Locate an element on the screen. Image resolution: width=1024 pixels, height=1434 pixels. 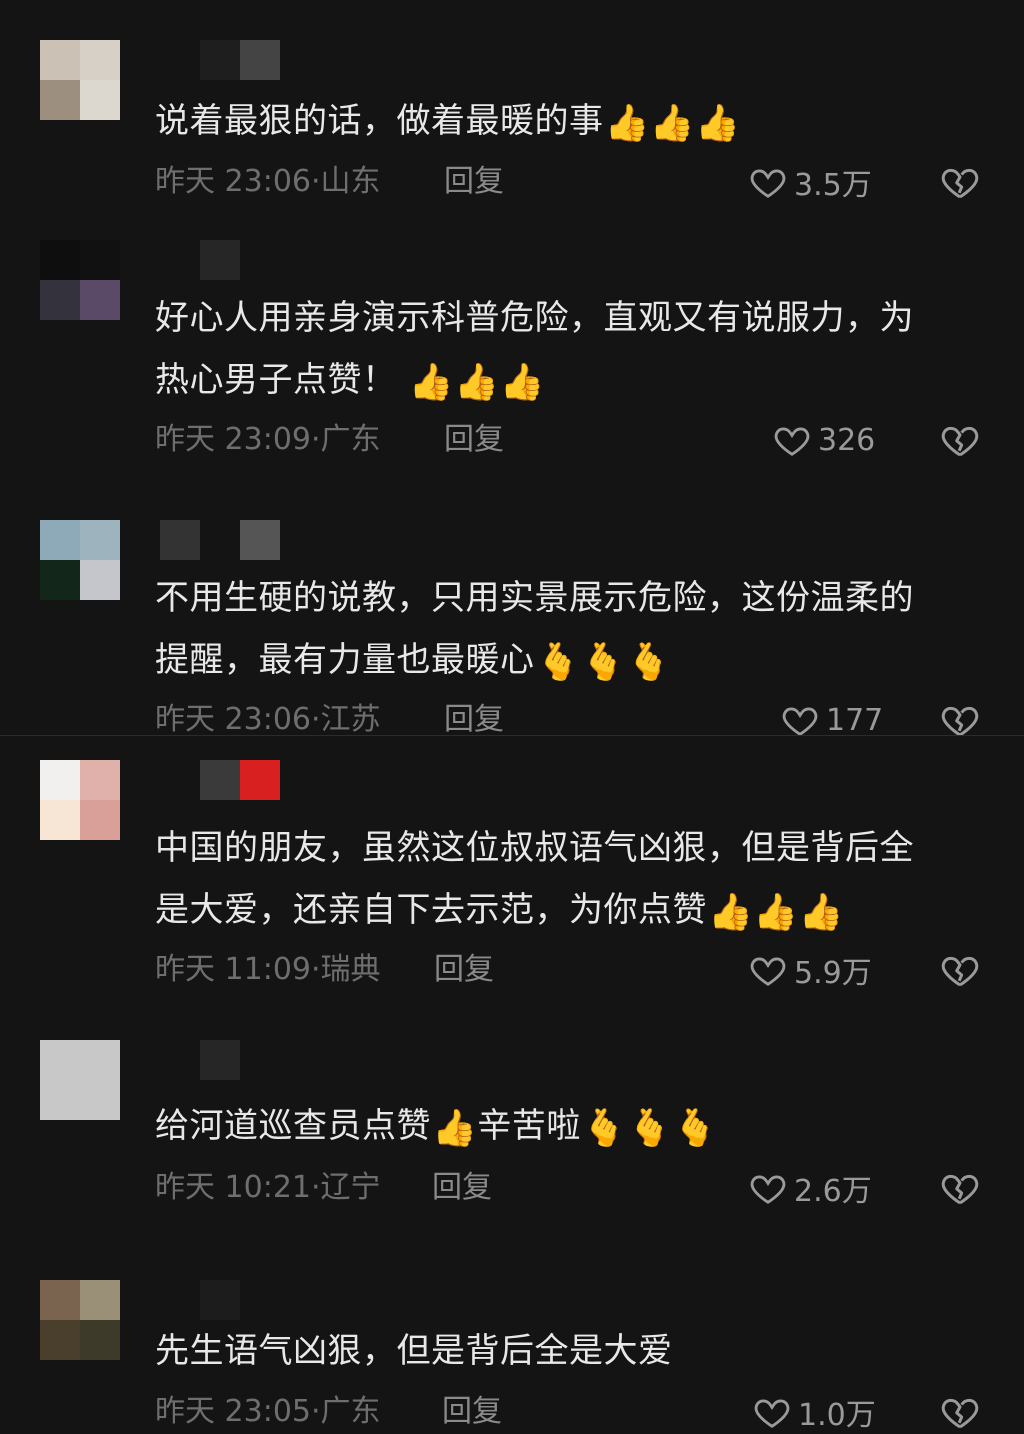
like-count: 177 is located at coordinates (855, 719).